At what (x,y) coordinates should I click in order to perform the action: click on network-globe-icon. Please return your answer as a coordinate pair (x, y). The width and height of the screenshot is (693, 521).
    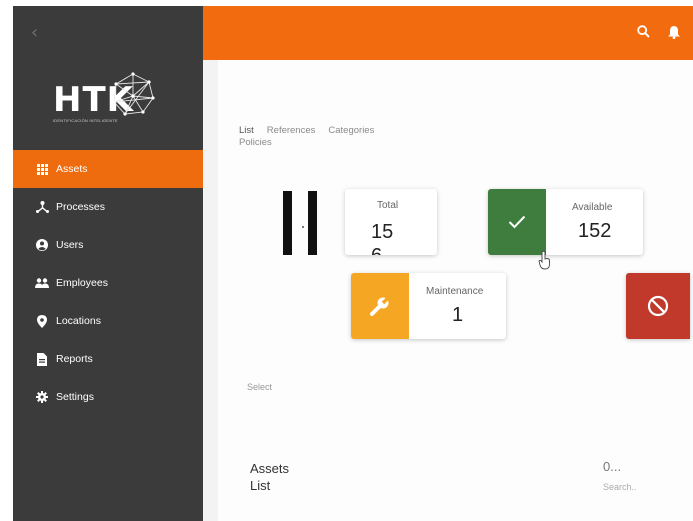
    Looking at the image, I should click on (133, 94).